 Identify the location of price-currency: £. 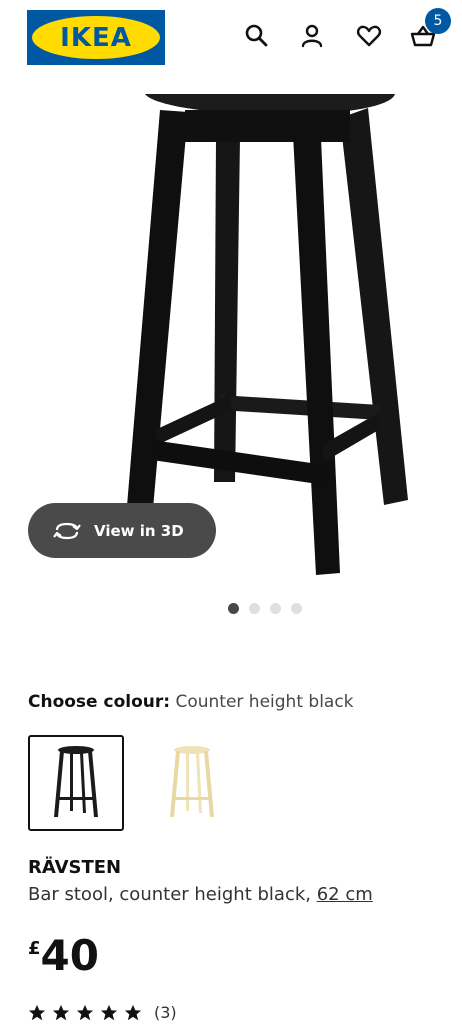
(34, 948).